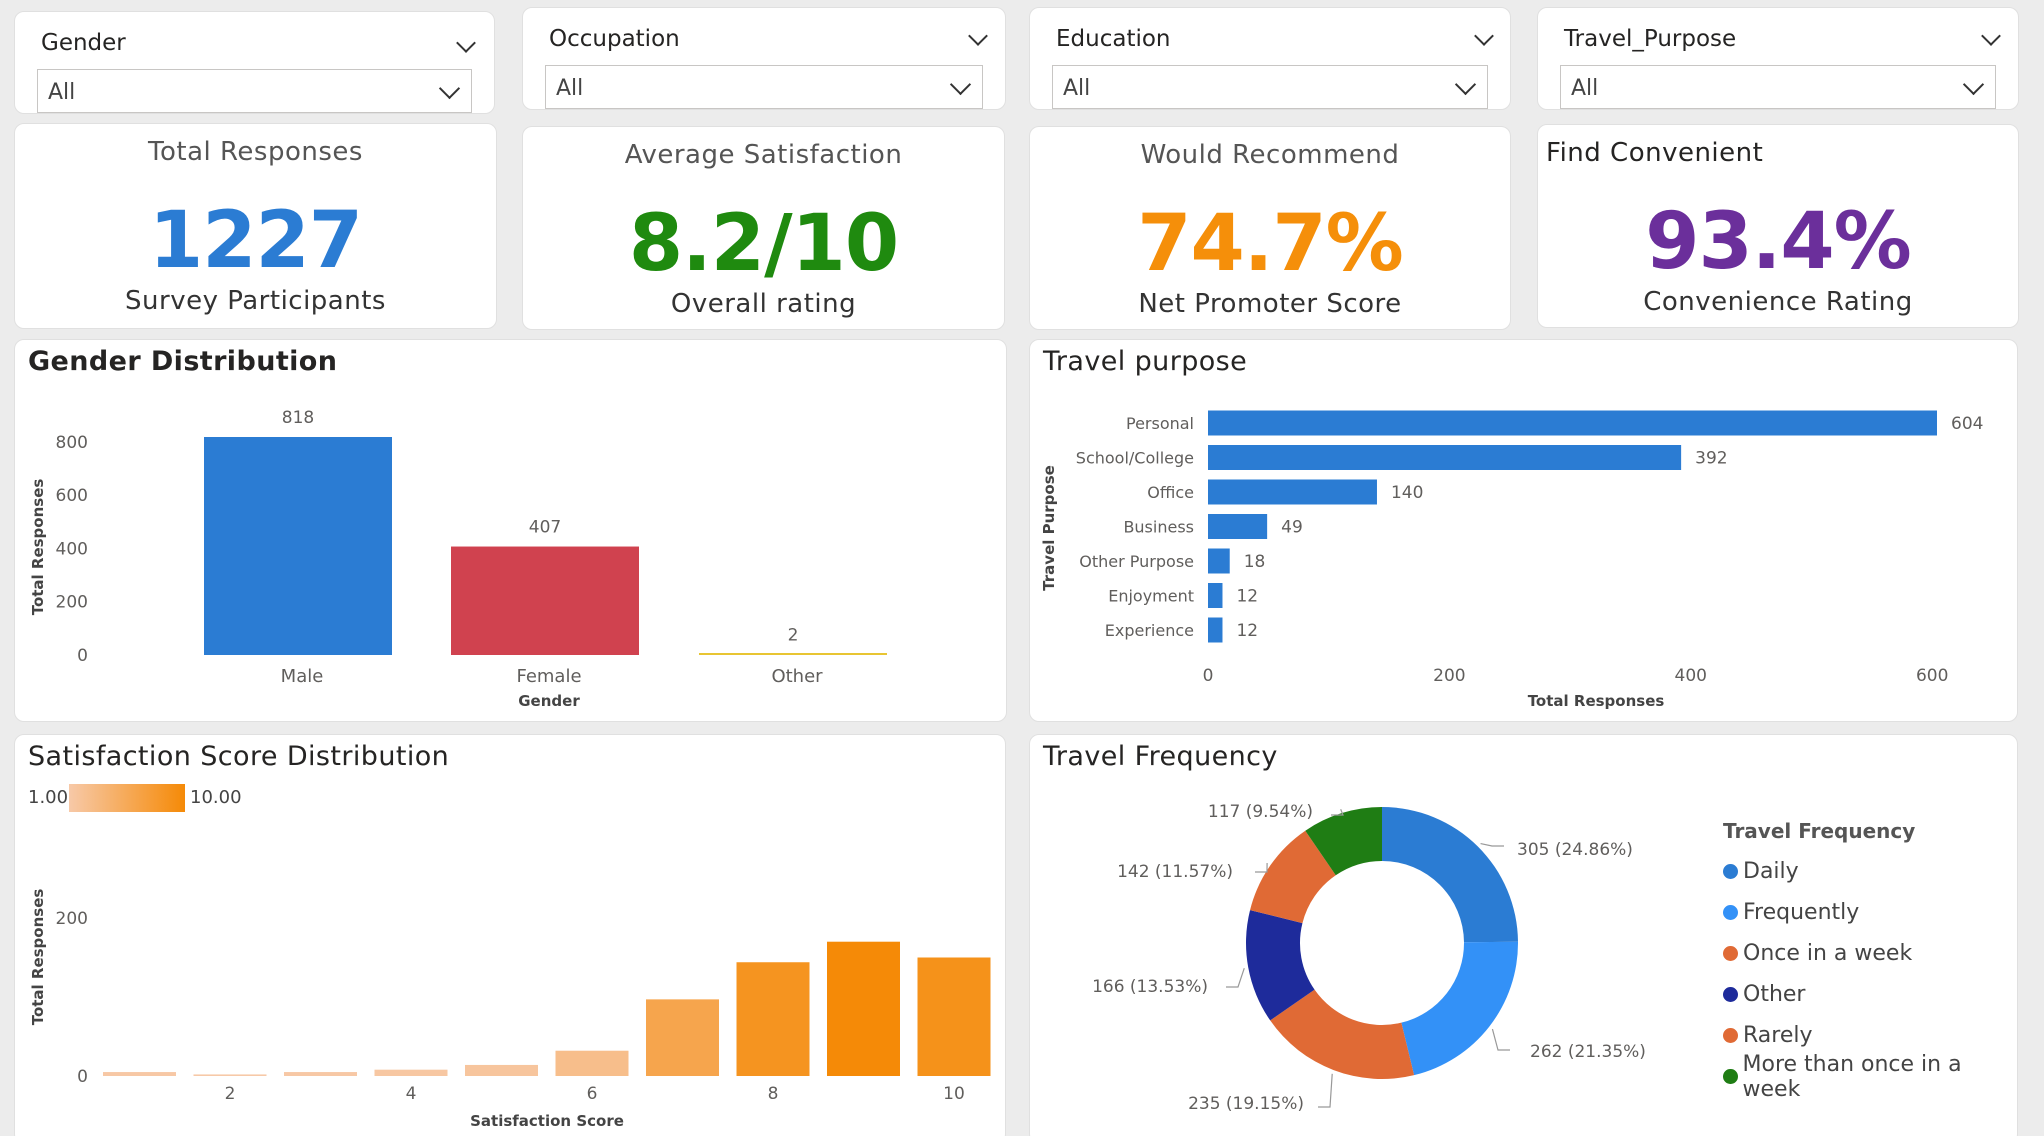 This screenshot has width=2044, height=1136. Describe the element at coordinates (1255, 562) in the screenshot. I see `data-label: 18` at that location.